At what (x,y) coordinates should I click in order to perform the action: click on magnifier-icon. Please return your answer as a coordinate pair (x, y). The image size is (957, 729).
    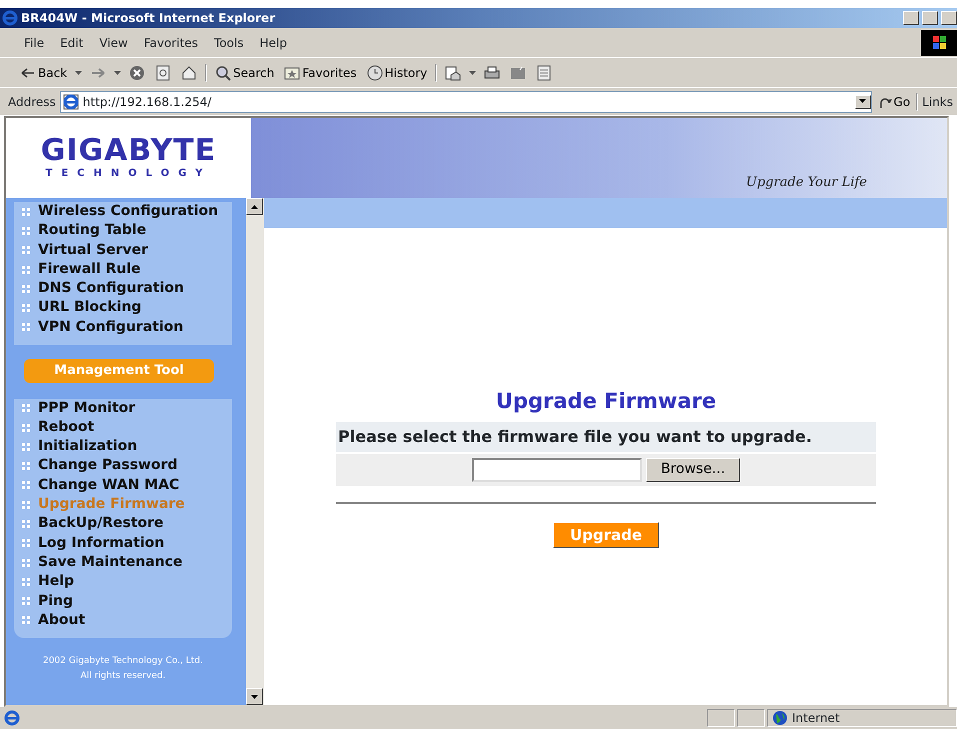
    Looking at the image, I should click on (223, 72).